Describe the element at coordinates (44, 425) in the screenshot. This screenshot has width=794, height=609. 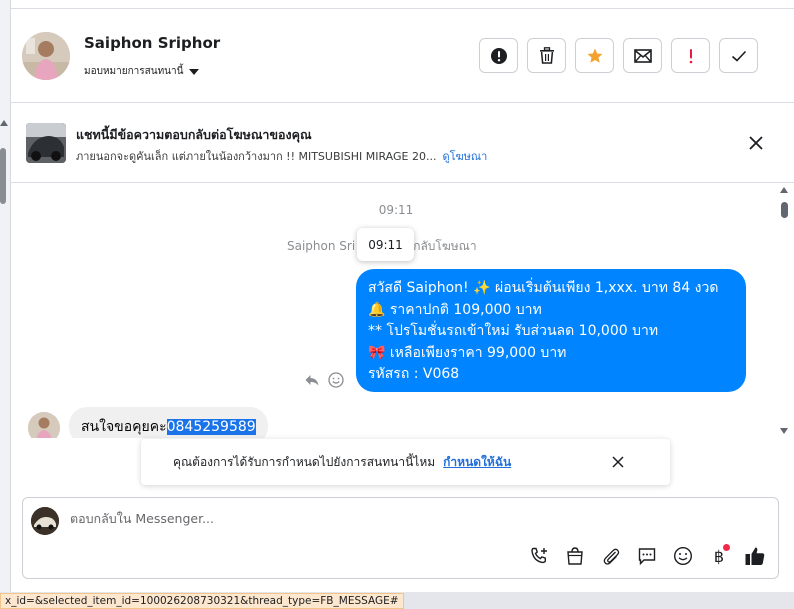
I see `contact-avatar-small` at that location.